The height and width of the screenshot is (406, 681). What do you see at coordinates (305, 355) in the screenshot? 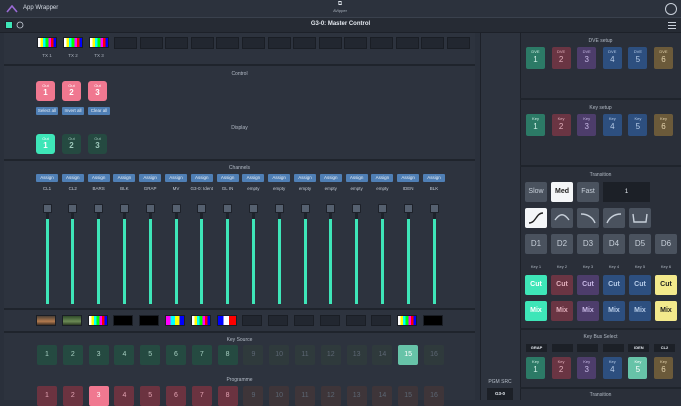
I see `key-source-button-11: 11` at bounding box center [305, 355].